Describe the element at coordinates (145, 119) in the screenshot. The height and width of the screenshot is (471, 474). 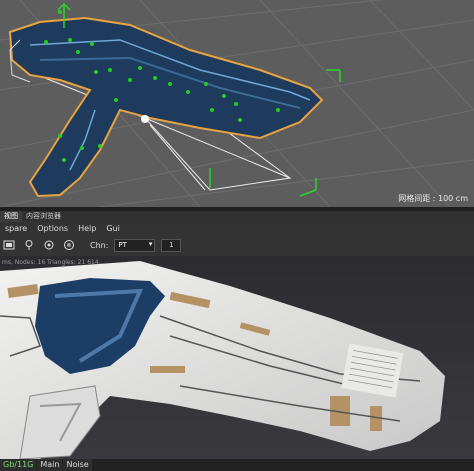
I see `pivot-icon` at that location.